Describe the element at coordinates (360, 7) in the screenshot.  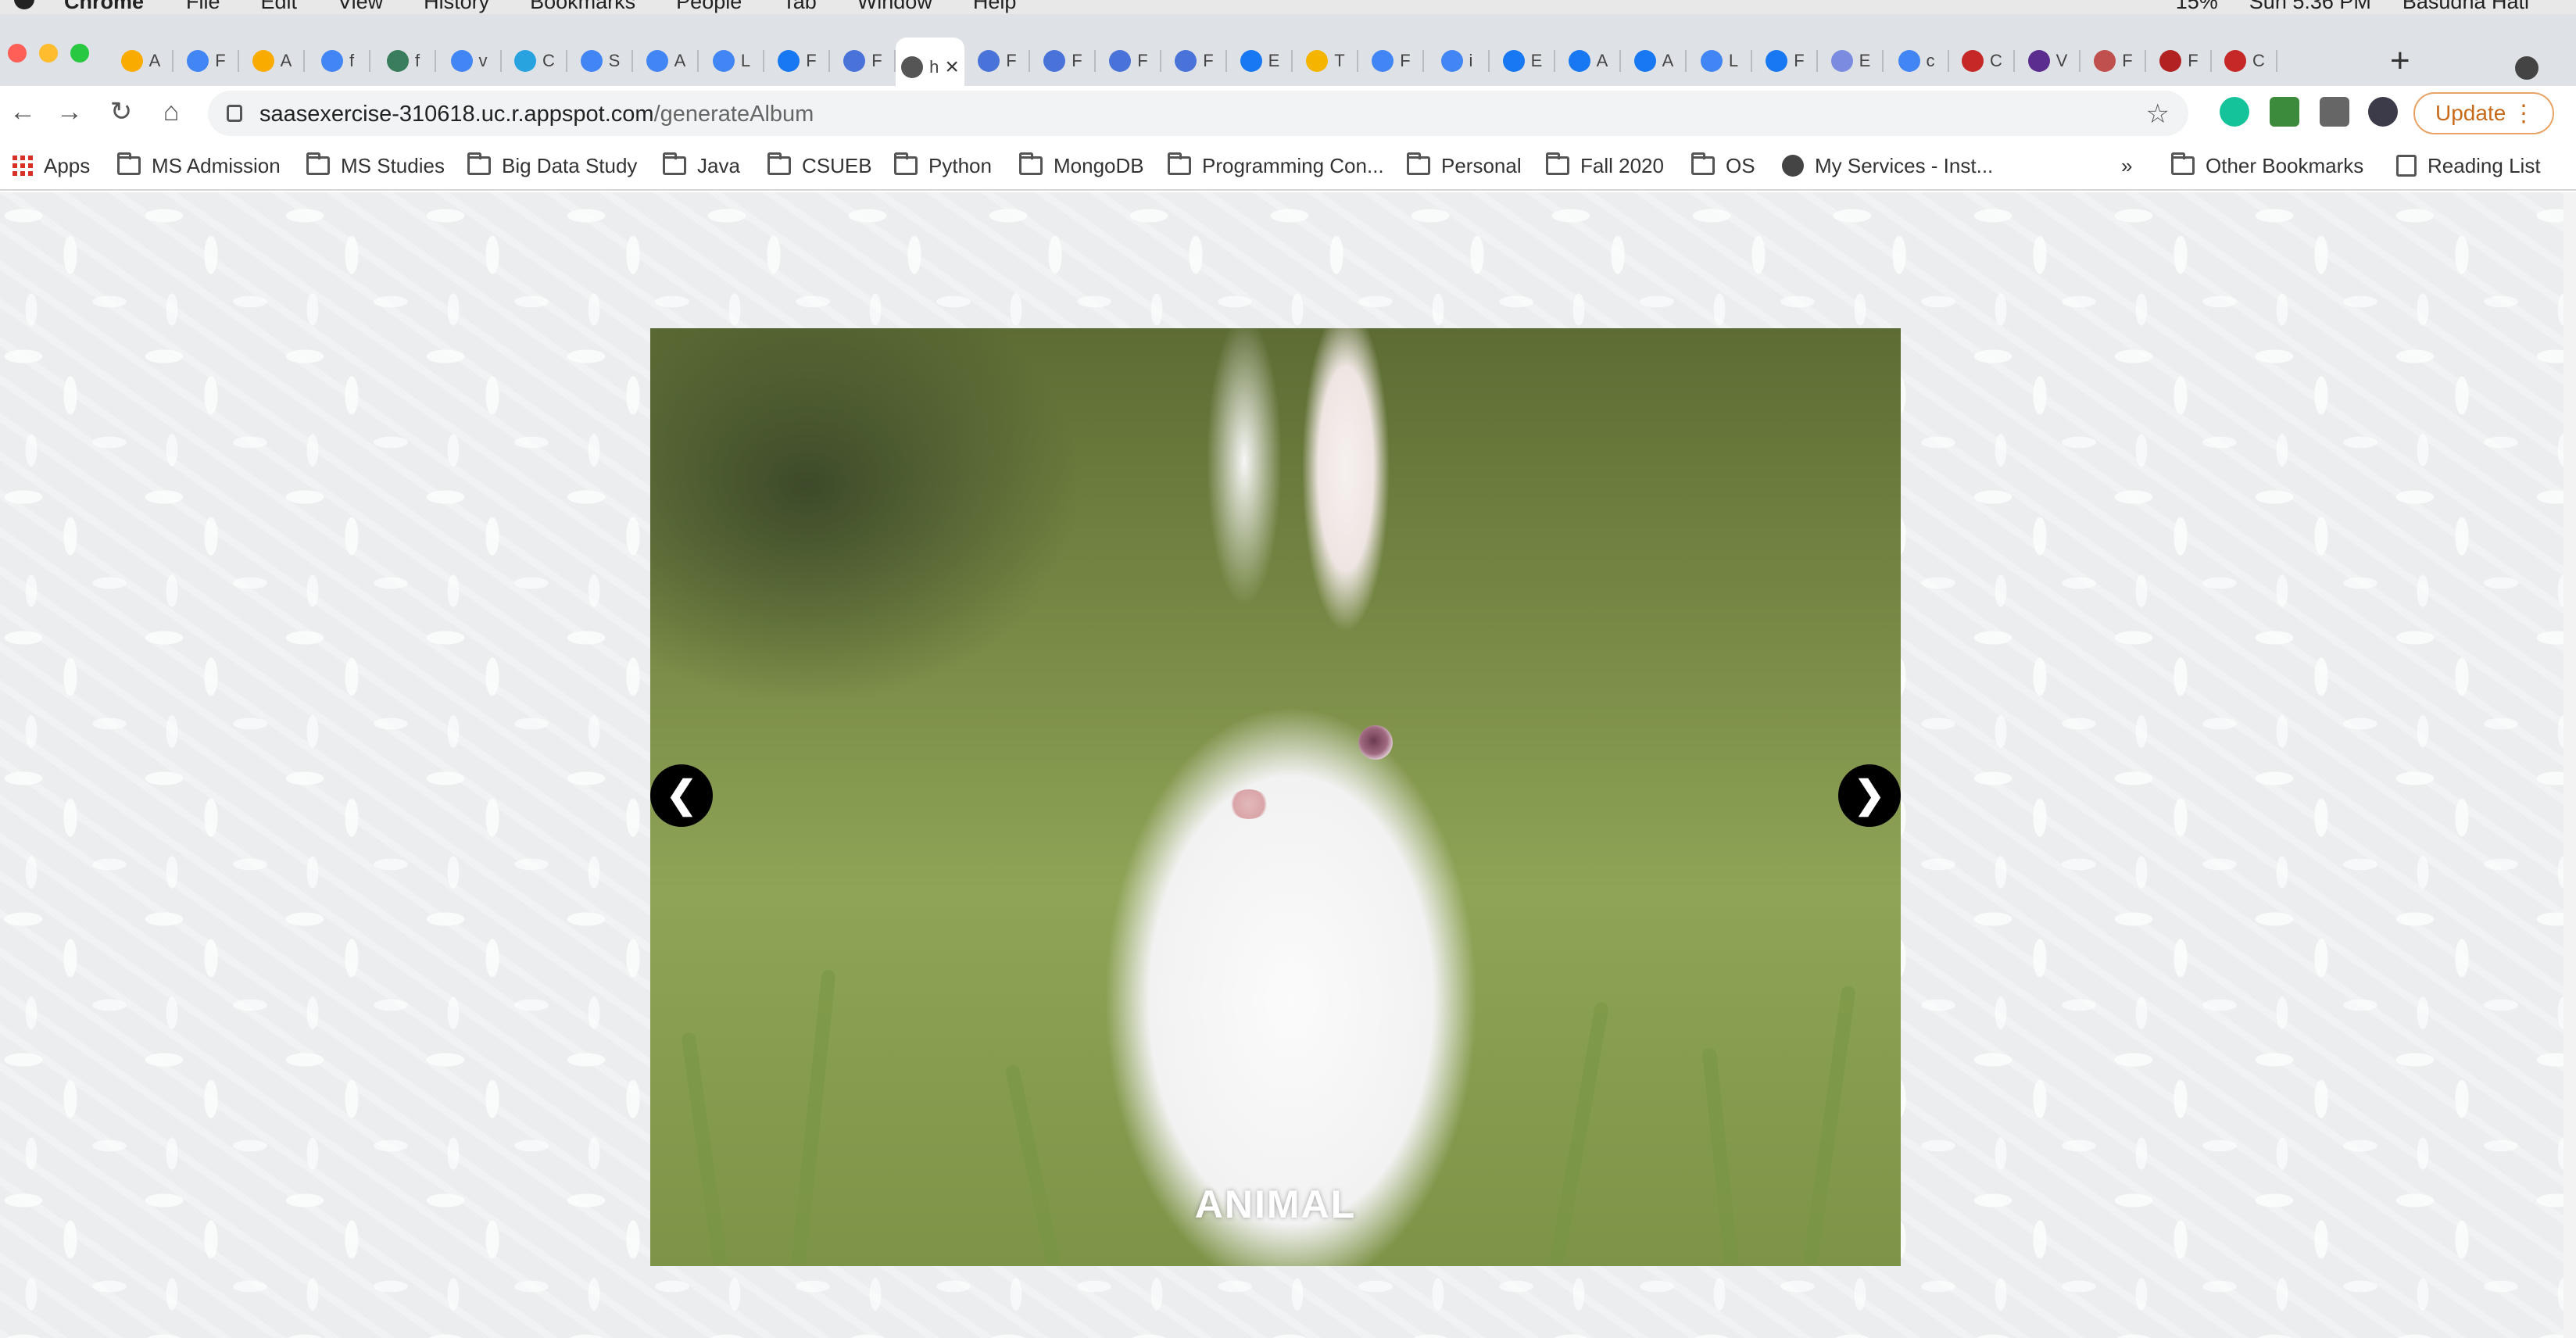
I see `menu-view: View` at that location.